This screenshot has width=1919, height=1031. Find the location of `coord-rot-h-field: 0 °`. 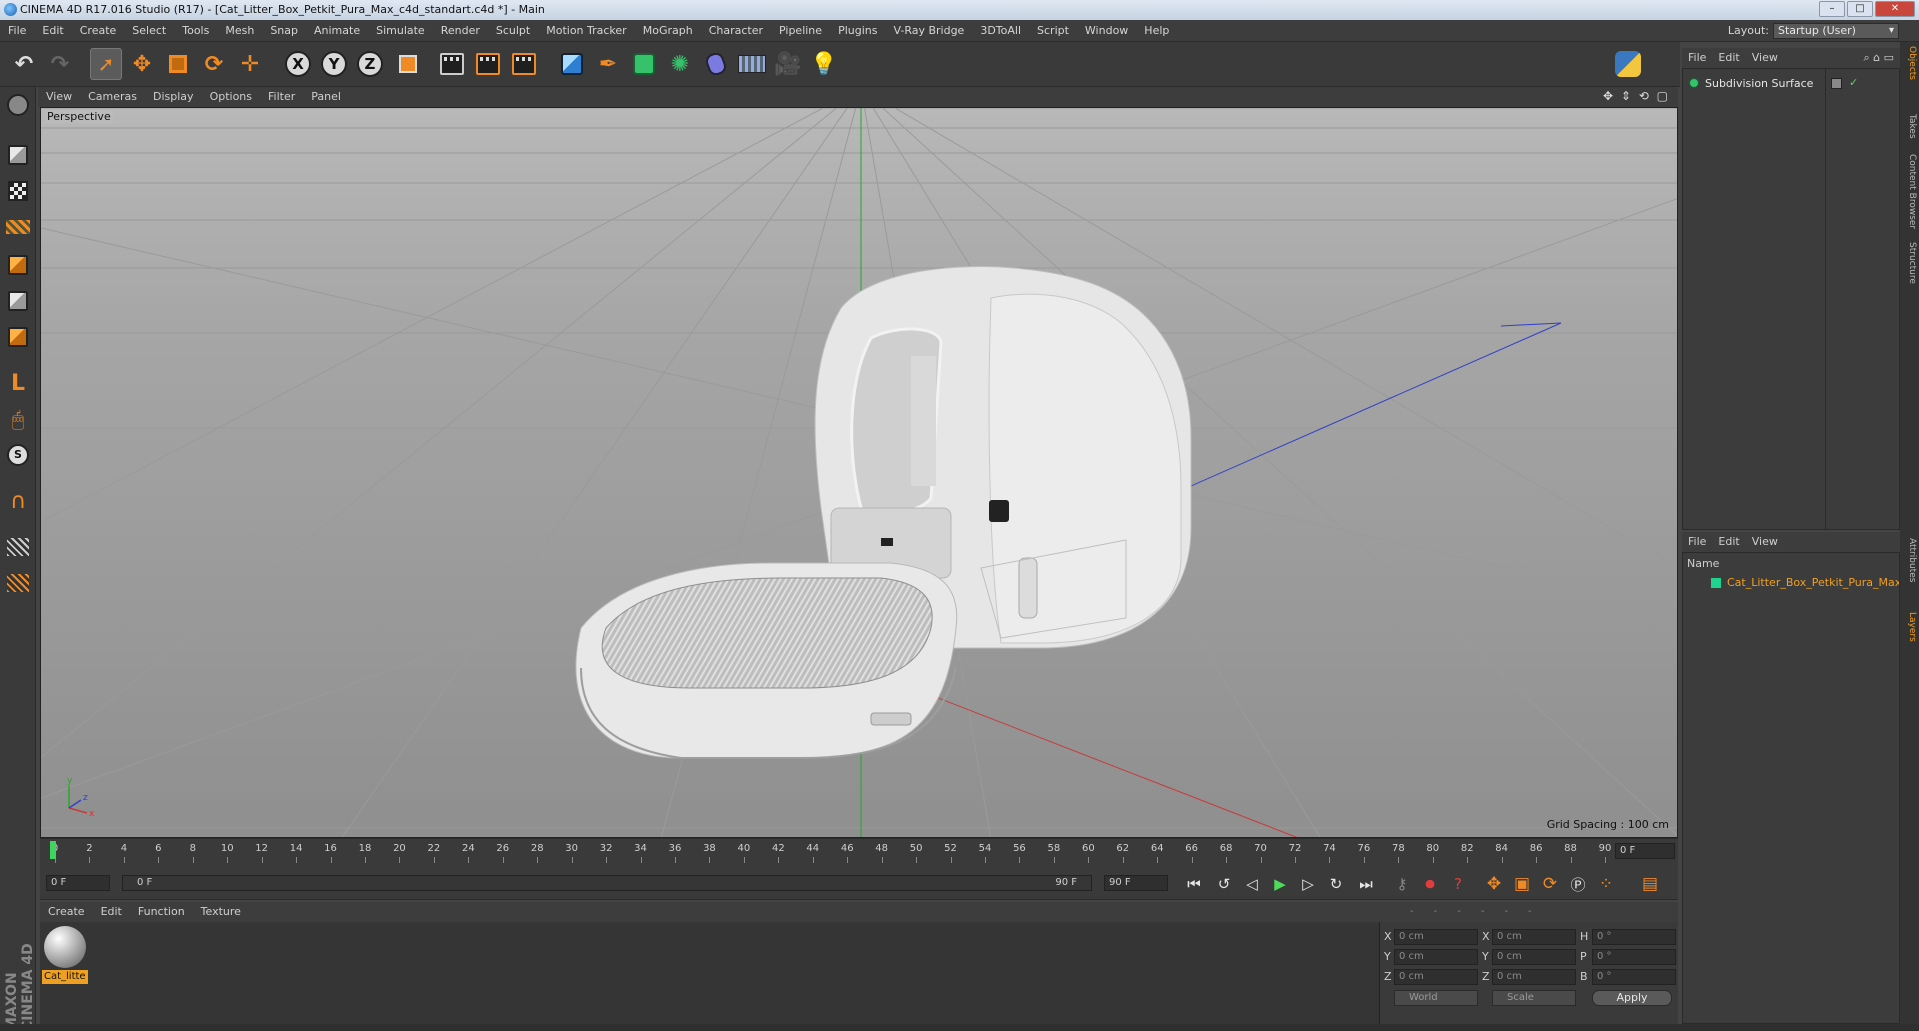

coord-rot-h-field: 0 ° is located at coordinates (1634, 937).